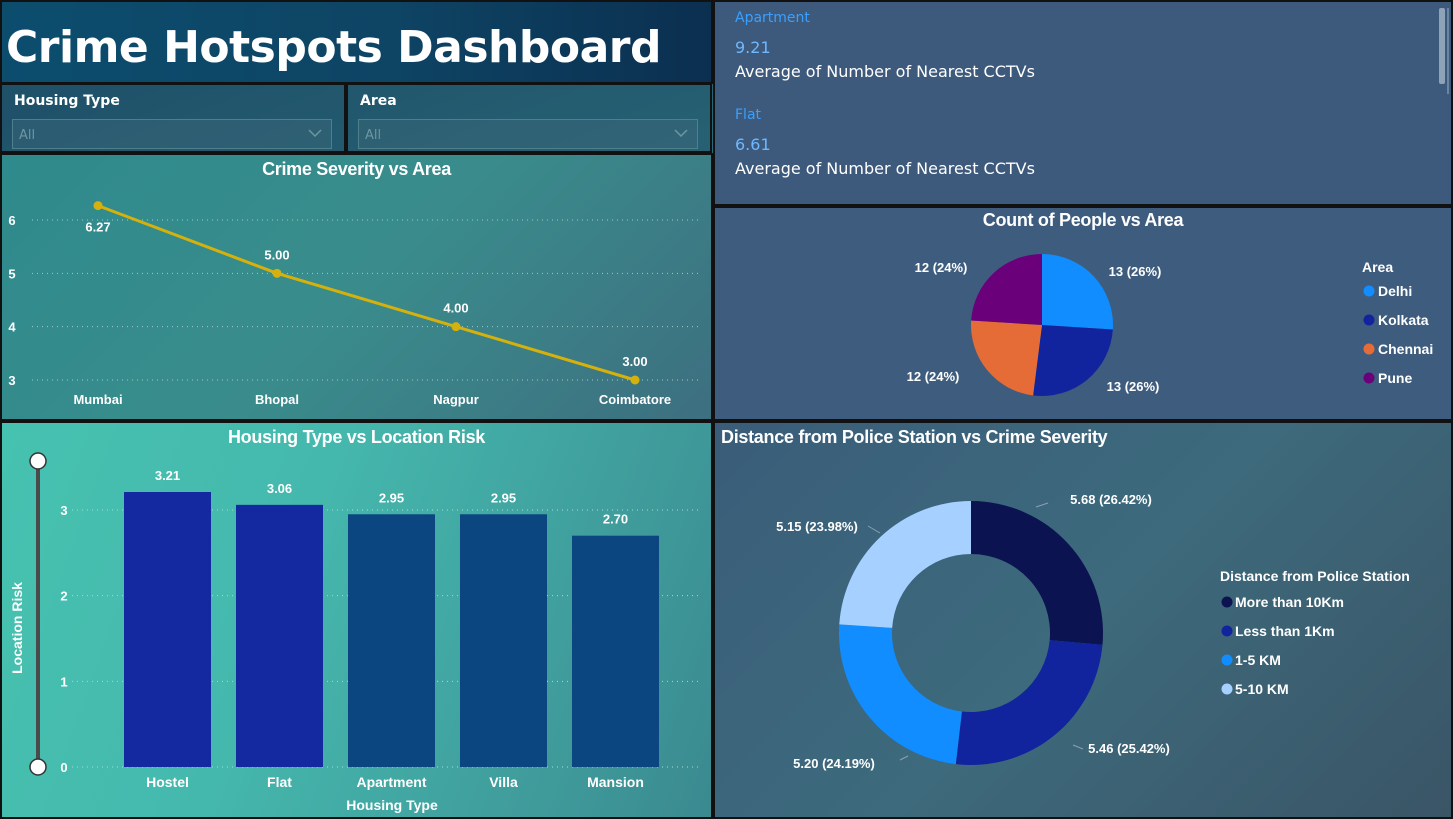  Describe the element at coordinates (373, 135) in the screenshot. I see `area-dropdown-value: All` at that location.